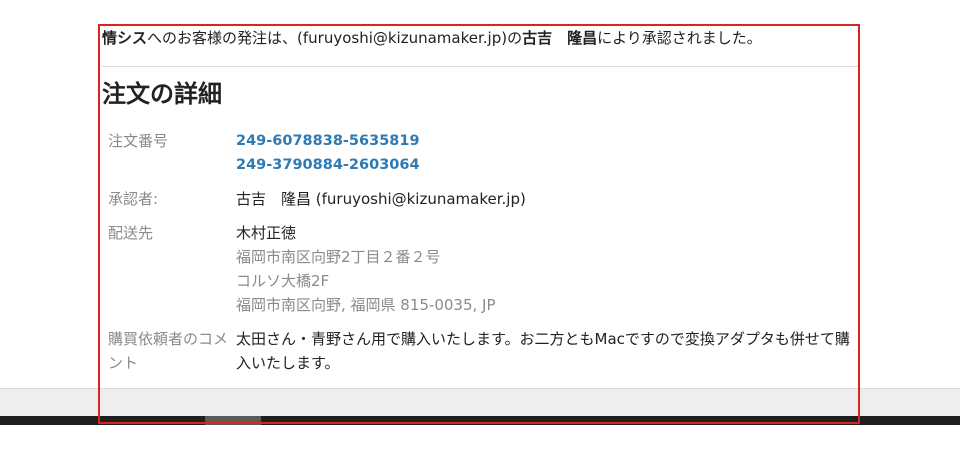 This screenshot has height=450, width=960. I want to click on approver-value: 古吉 隆昌 (furuyoshi@kizunamaker.jp), so click(381, 199).